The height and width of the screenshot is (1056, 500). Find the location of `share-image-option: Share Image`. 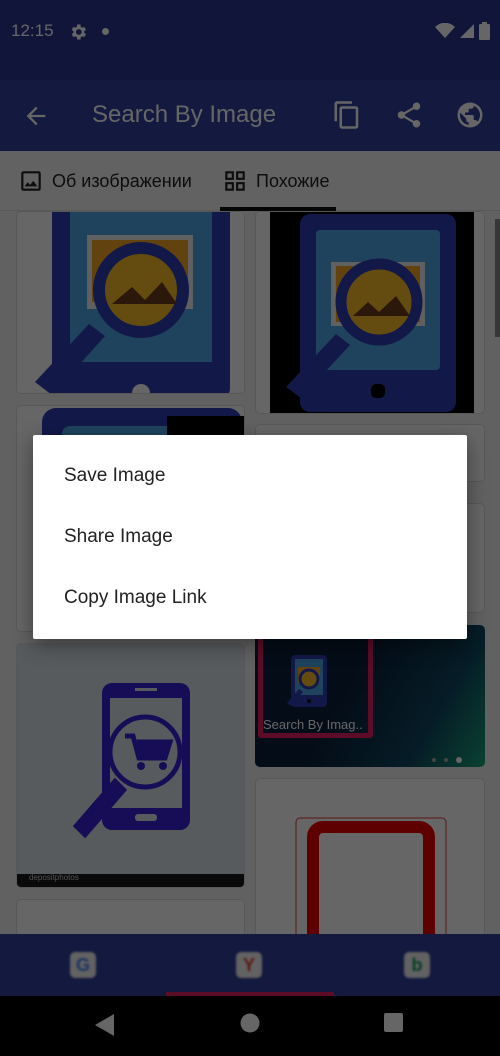

share-image-option: Share Image is located at coordinates (250, 536).